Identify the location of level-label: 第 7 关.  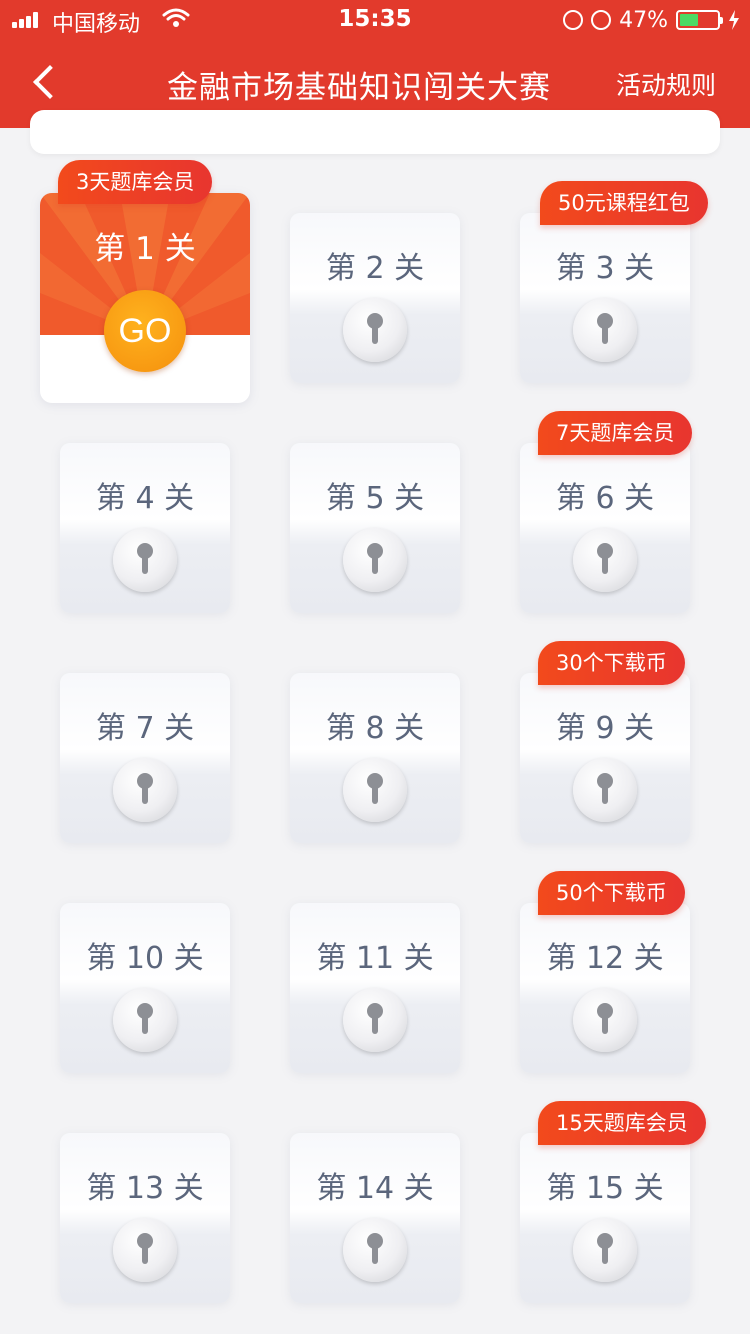
(145, 728).